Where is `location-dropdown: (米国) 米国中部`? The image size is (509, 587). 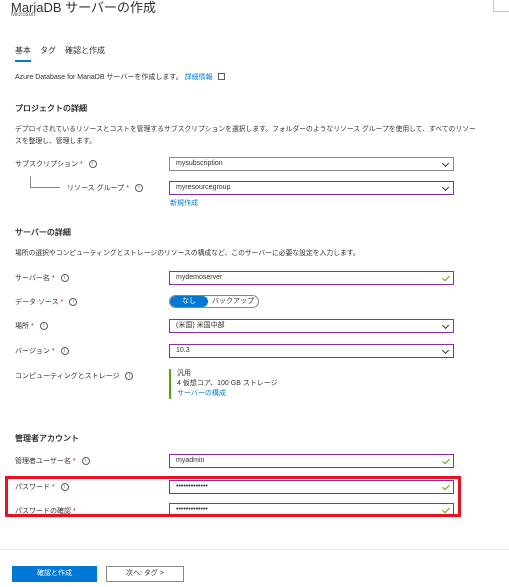
location-dropdown: (米国) 米国中部 is located at coordinates (311, 326).